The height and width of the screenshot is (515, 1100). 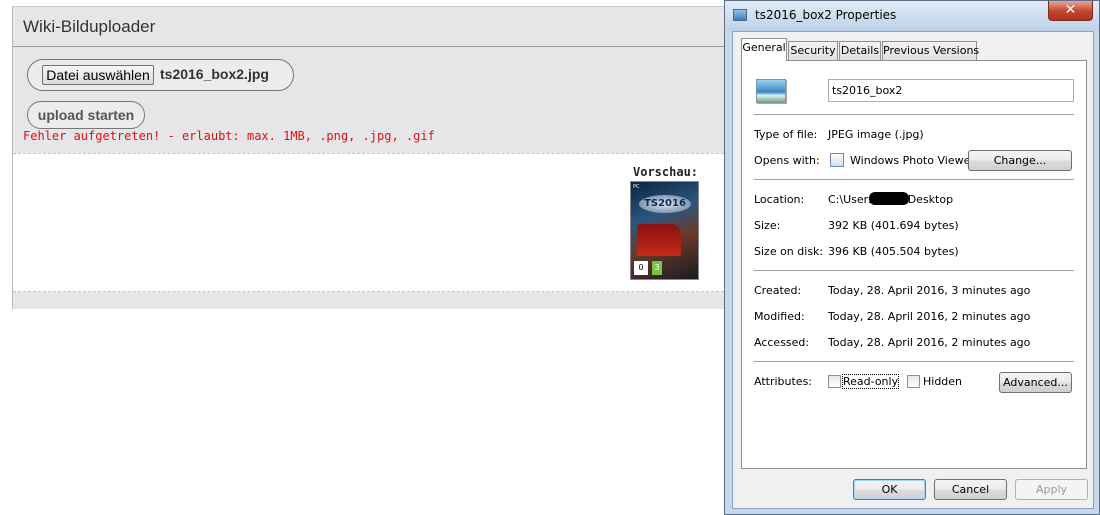 I want to click on size-on-disk-label: Size on disk:, so click(x=789, y=251).